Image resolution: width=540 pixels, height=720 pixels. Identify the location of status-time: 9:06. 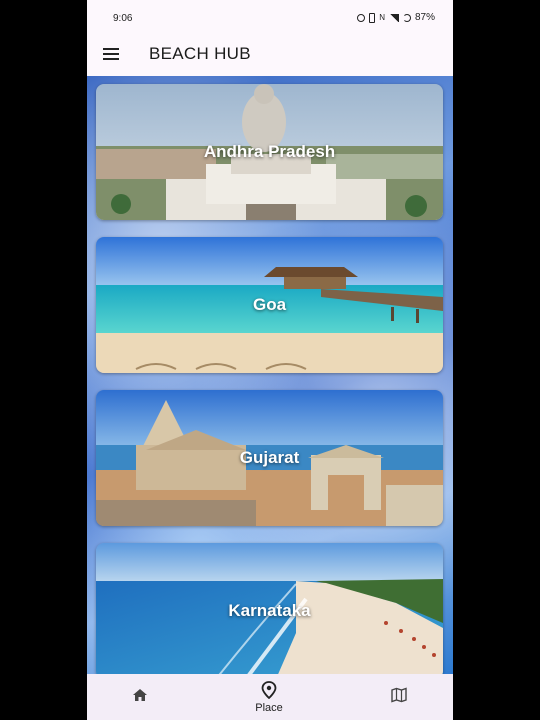
(123, 18).